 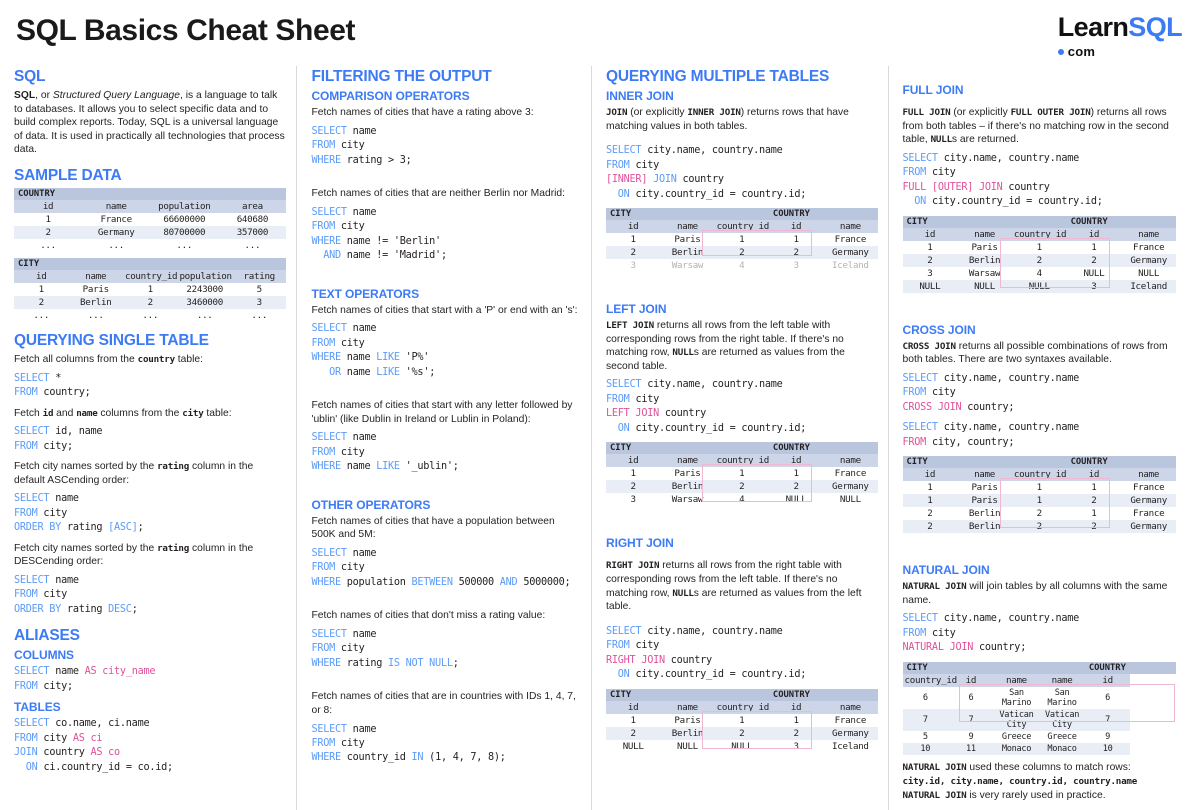 What do you see at coordinates (186, 30) in the screenshot?
I see `page-title: SQL Basics Cheat Sheet` at bounding box center [186, 30].